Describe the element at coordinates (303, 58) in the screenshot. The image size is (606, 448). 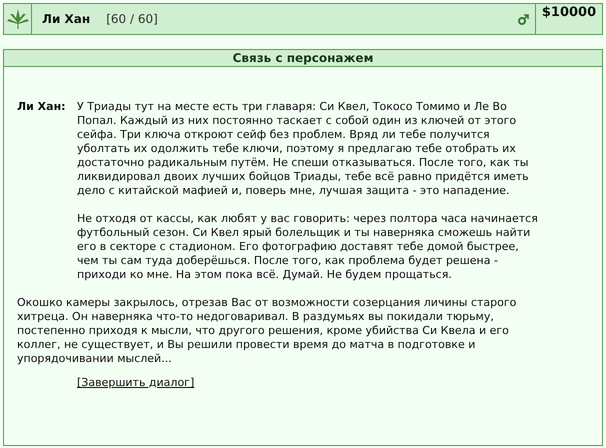
I see `dialog-title: Связь с персонажем` at that location.